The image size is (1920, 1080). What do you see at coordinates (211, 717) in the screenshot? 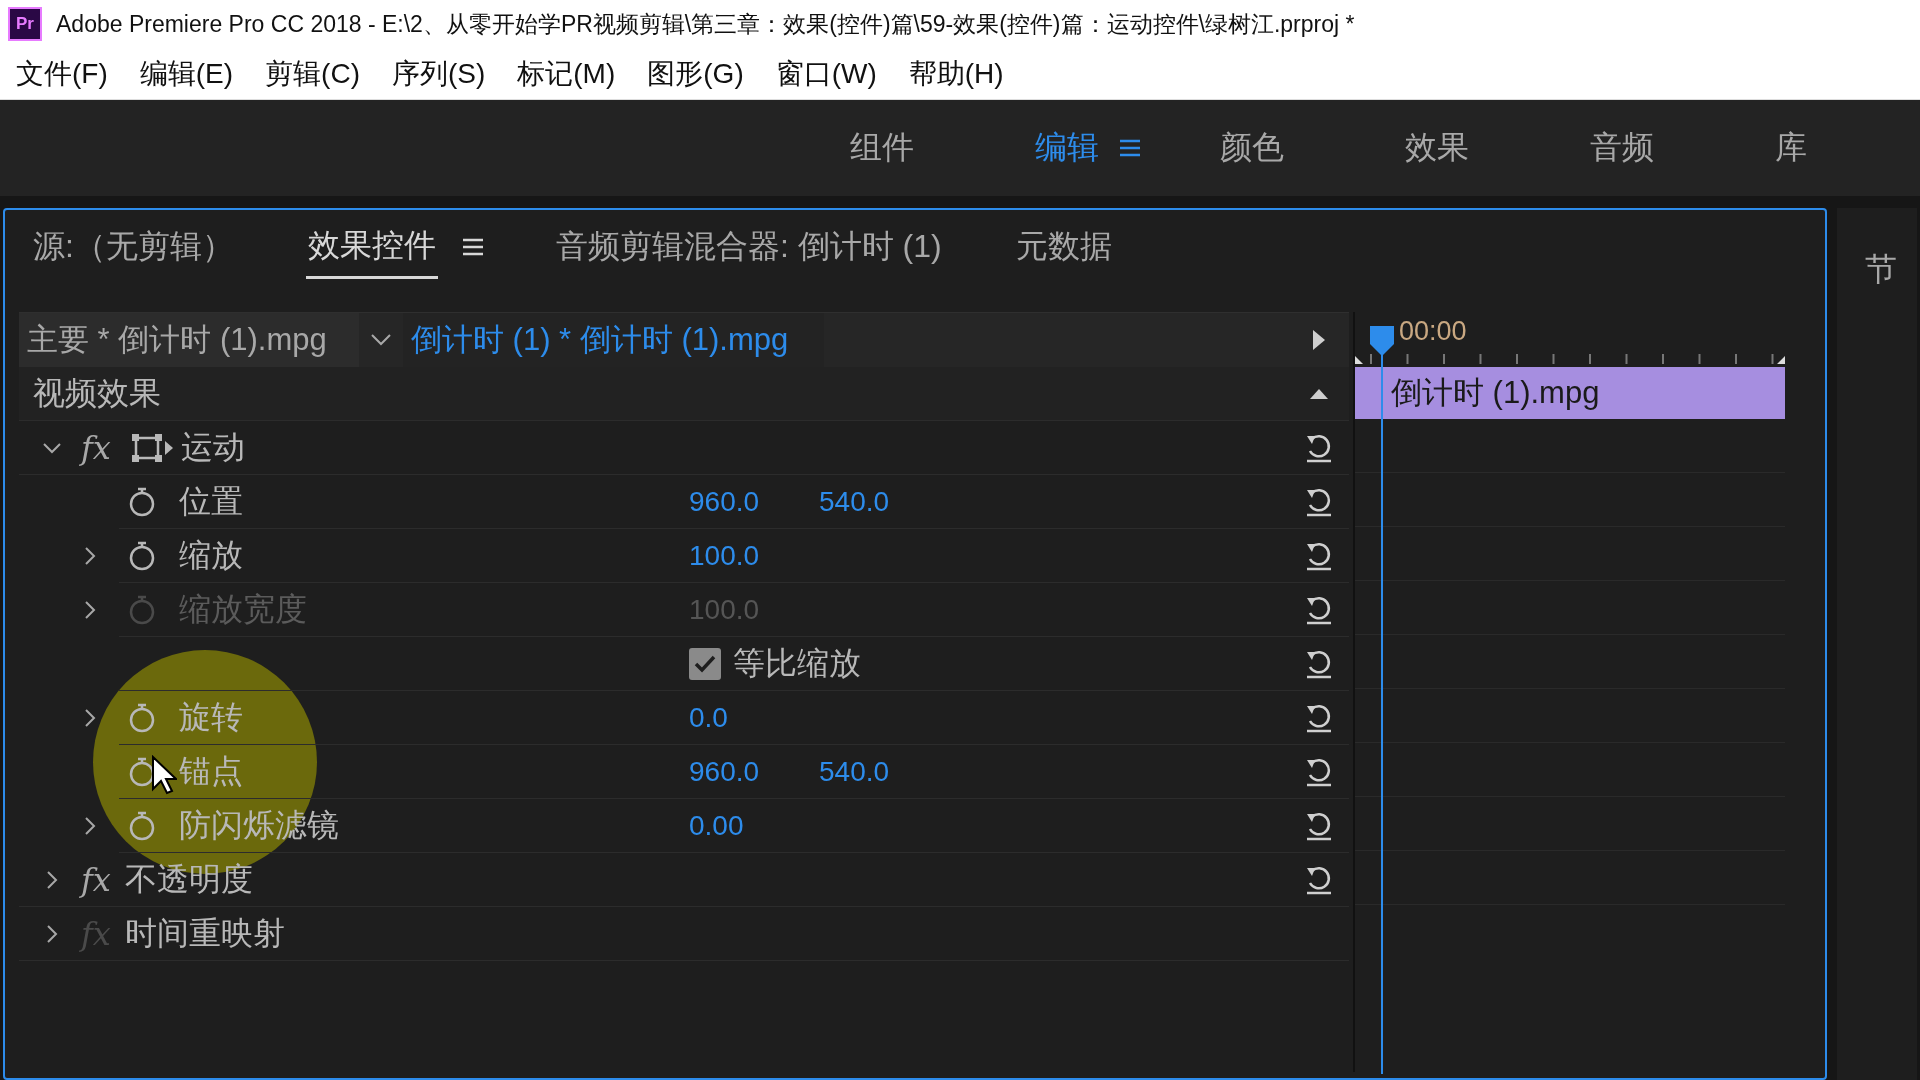
I see `property-name: 旋转` at bounding box center [211, 717].